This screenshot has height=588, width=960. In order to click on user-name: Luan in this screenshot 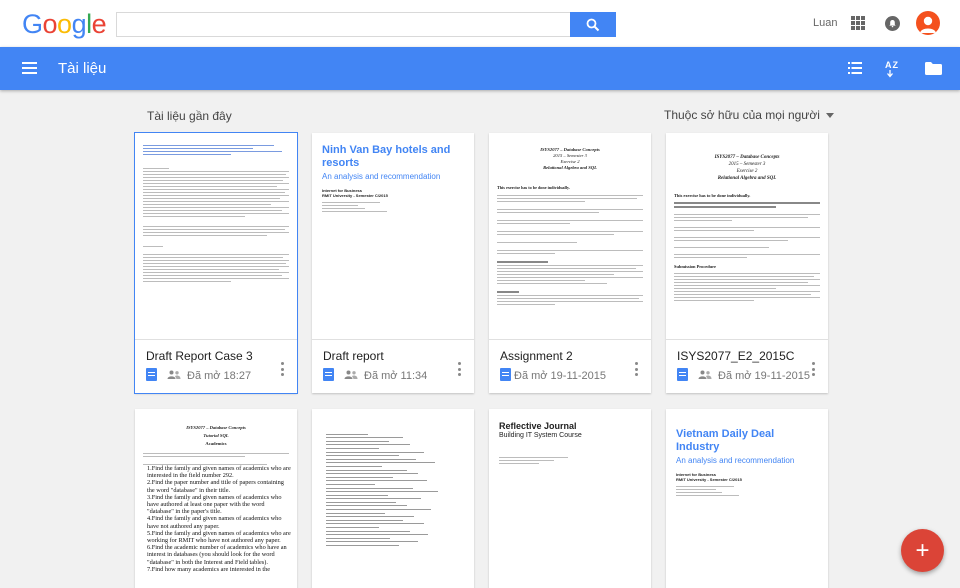, I will do `click(825, 23)`.